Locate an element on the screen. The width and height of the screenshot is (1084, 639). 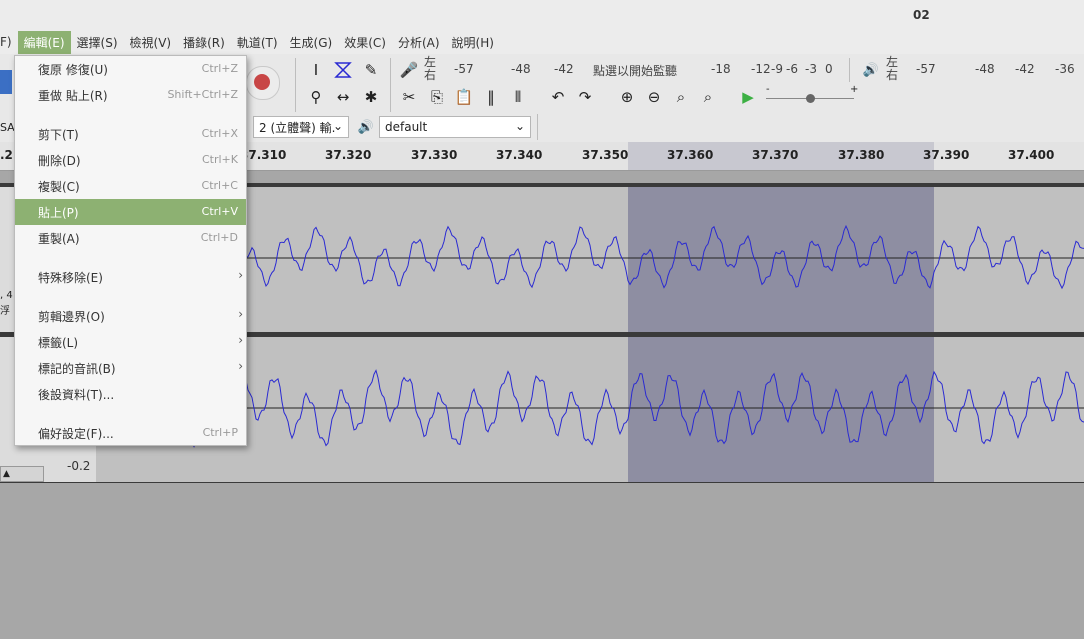
record-meter-tick: -18 is located at coordinates (721, 69).